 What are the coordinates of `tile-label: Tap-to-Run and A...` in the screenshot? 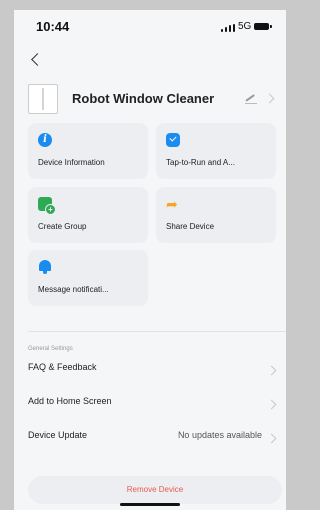 It's located at (200, 162).